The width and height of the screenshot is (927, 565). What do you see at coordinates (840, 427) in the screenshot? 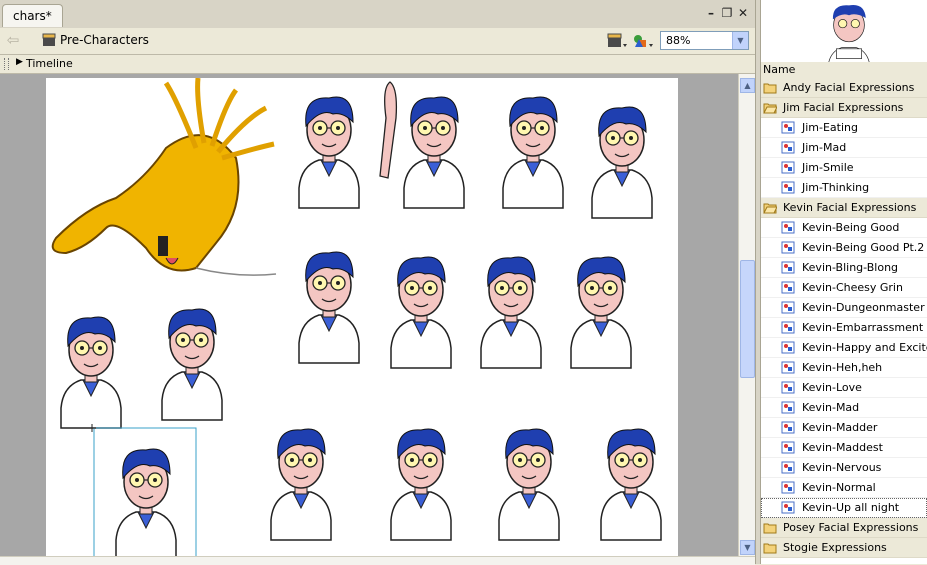
I see `library-row-label: Kevin-Madder` at bounding box center [840, 427].